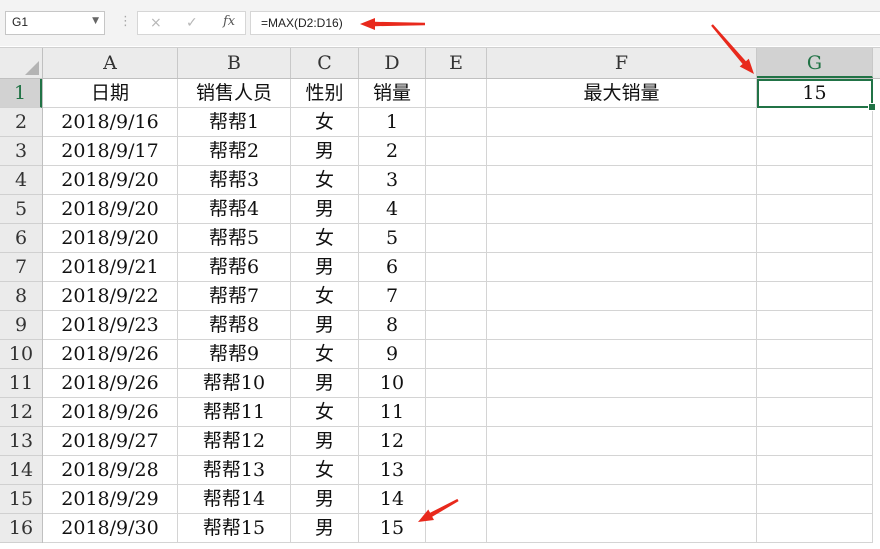  What do you see at coordinates (622, 412) in the screenshot?
I see `cell-f12` at bounding box center [622, 412].